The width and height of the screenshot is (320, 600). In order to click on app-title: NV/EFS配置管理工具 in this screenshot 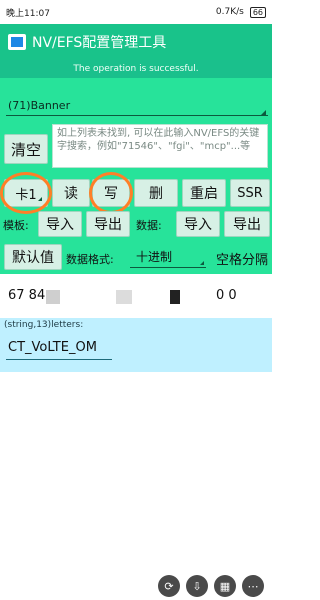, I will do `click(99, 43)`.